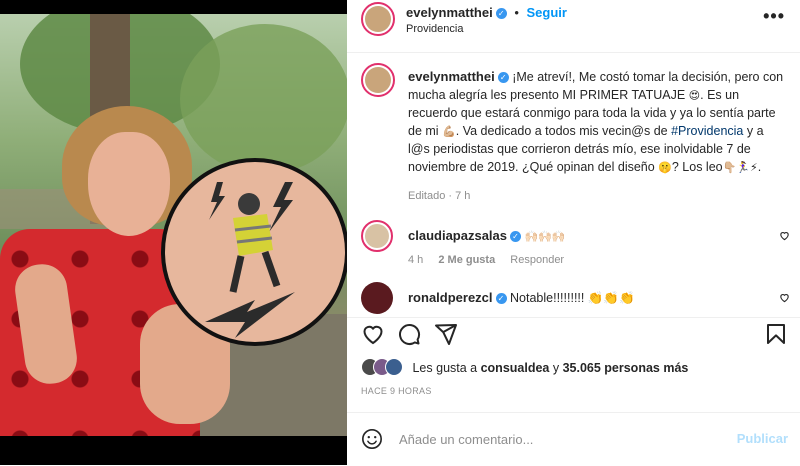 The height and width of the screenshot is (466, 800). I want to click on commenter-username: claudiapazsalas, so click(457, 235).